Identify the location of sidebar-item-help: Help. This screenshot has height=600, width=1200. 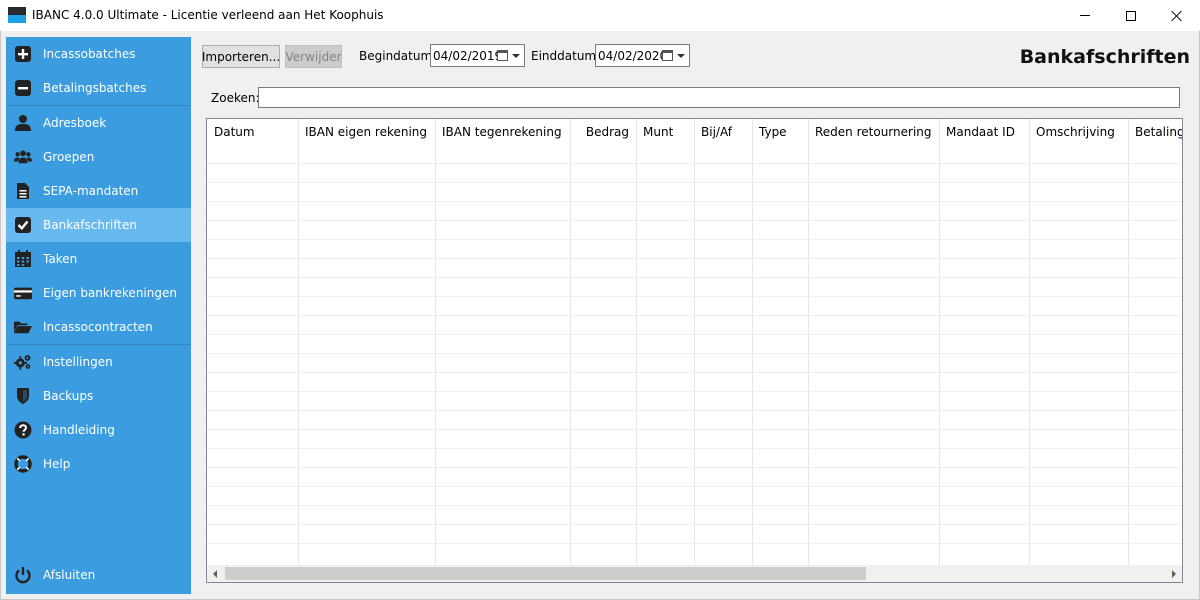
(98, 464).